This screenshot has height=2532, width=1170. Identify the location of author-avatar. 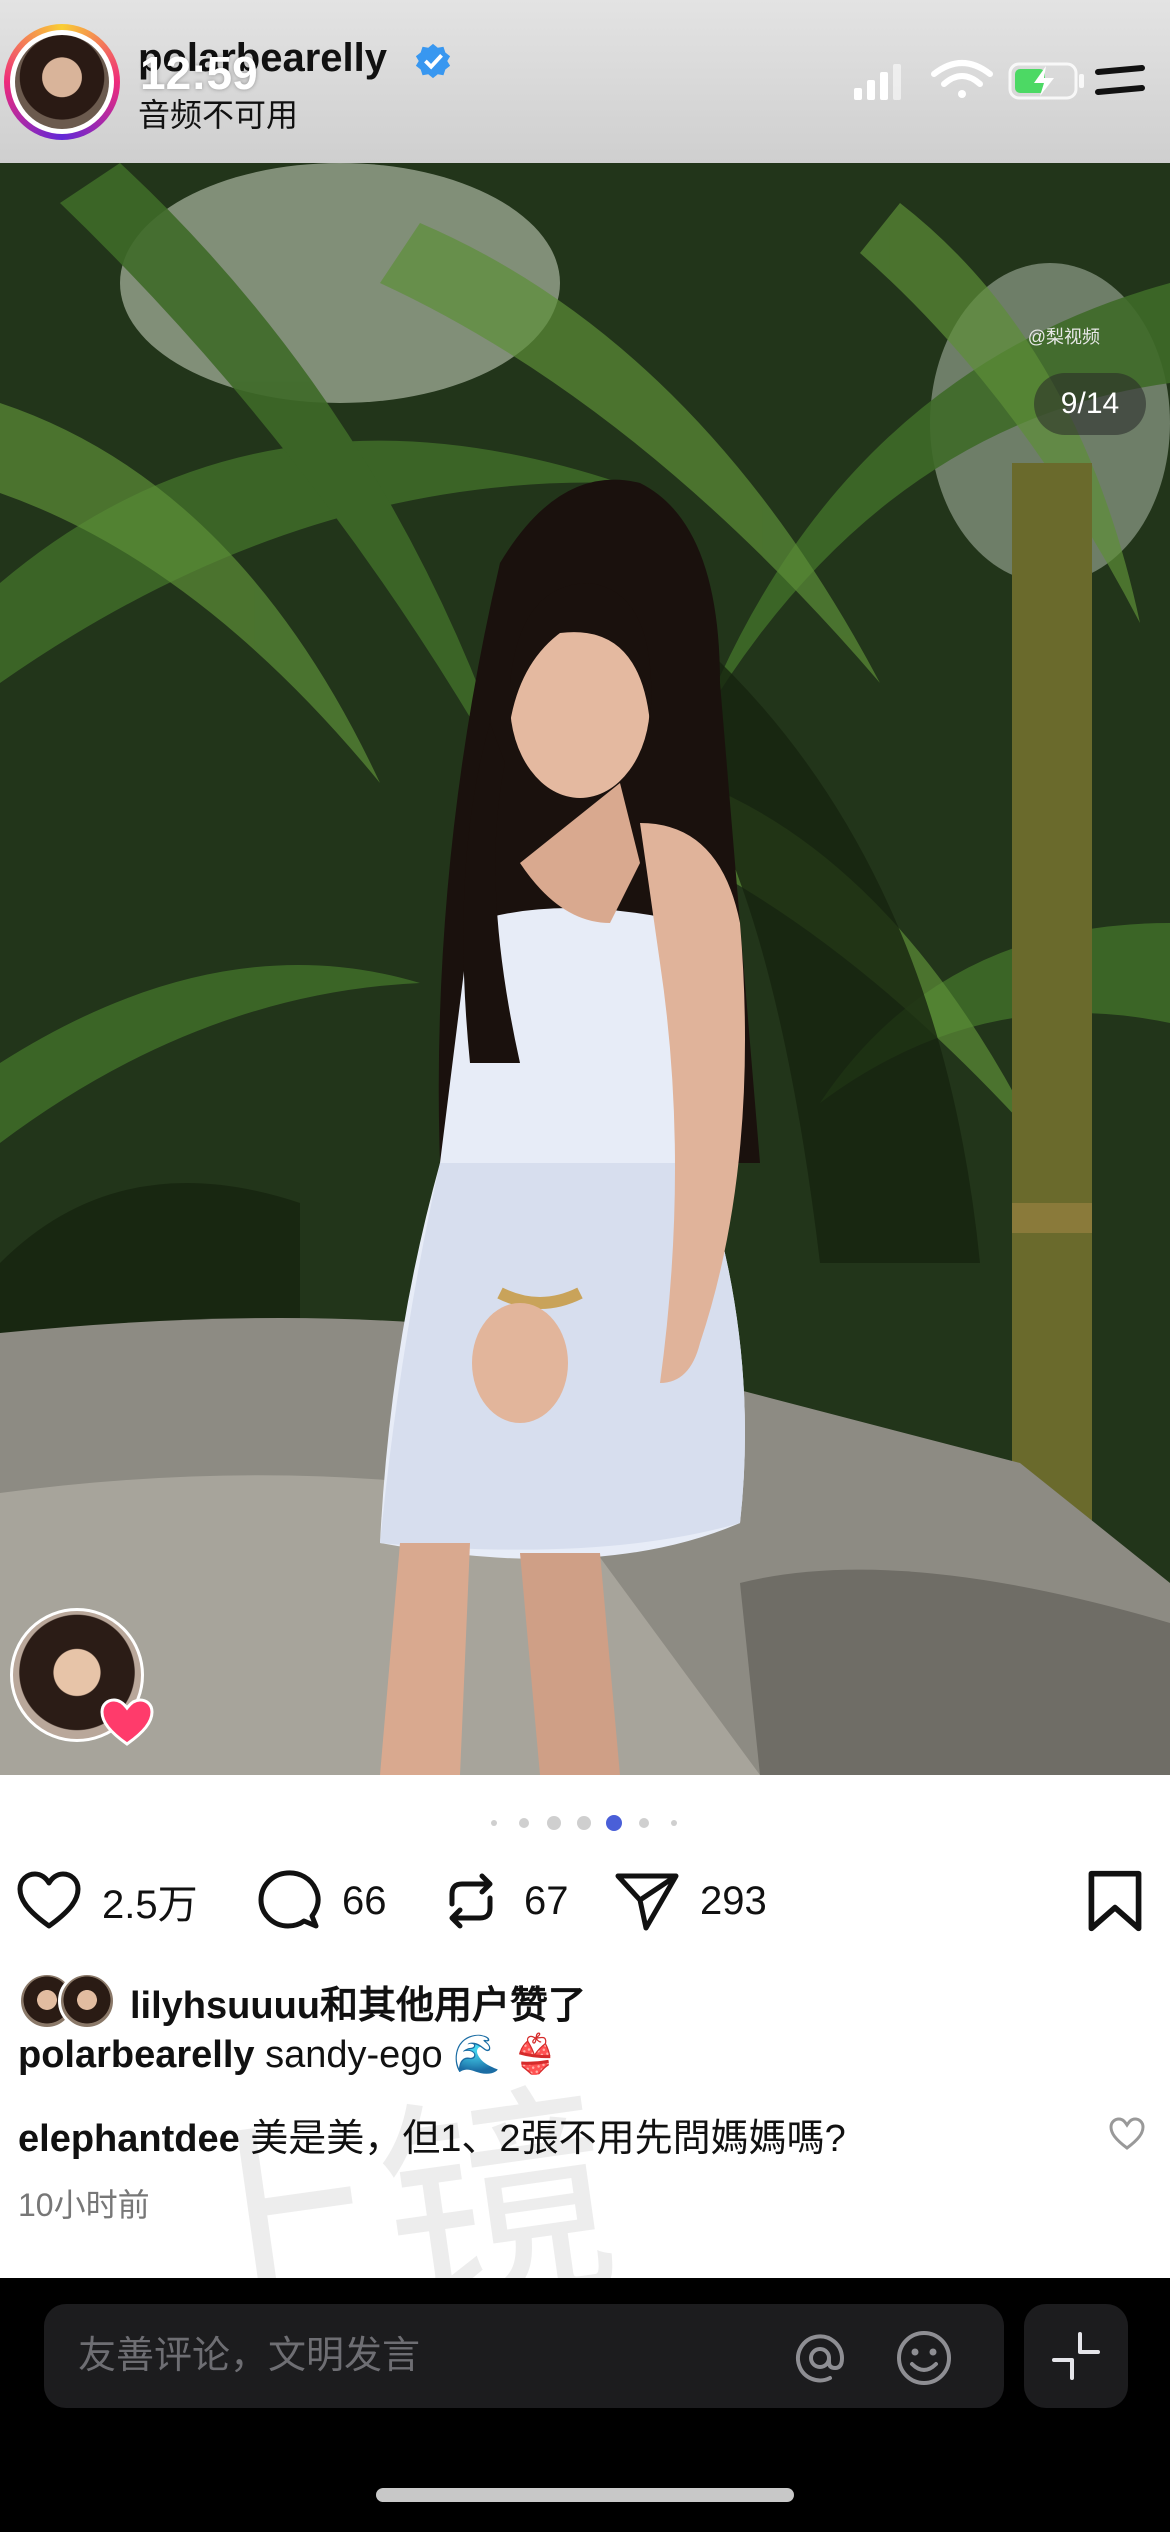
(62, 82).